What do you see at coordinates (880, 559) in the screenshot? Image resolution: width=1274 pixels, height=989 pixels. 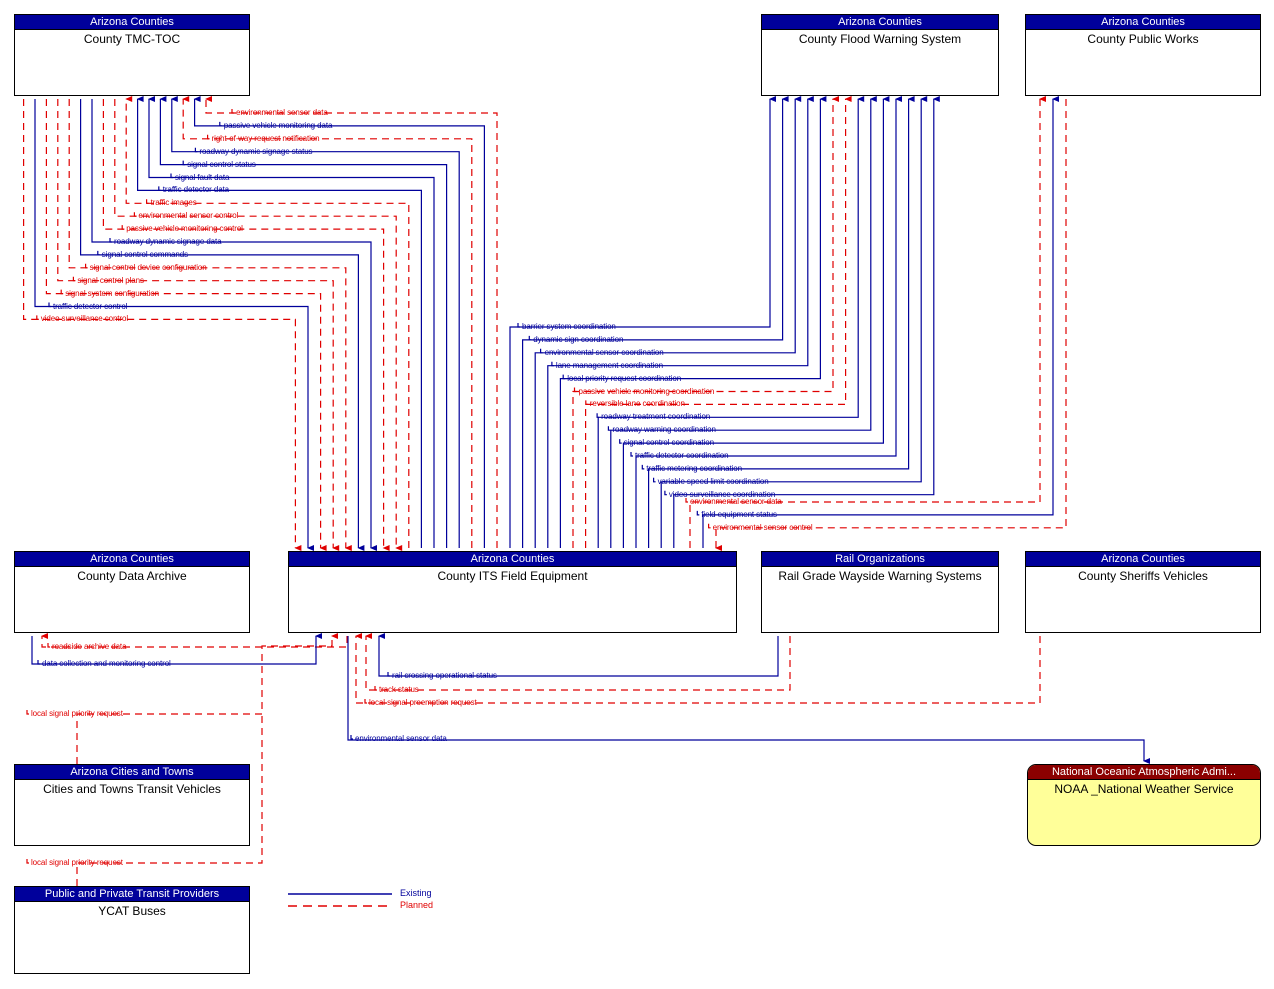 I see `box-stakeholder: Rail Organizations` at bounding box center [880, 559].